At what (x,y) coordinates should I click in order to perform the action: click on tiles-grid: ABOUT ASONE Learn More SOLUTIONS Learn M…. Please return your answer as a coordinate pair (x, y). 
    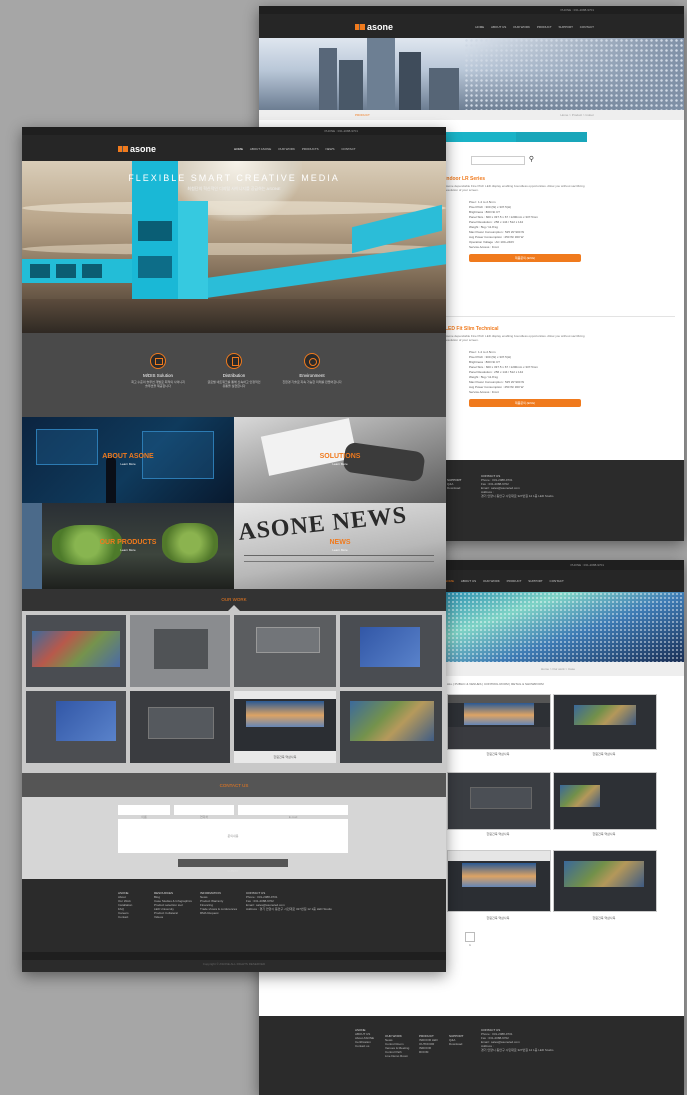
    Looking at the image, I should click on (234, 503).